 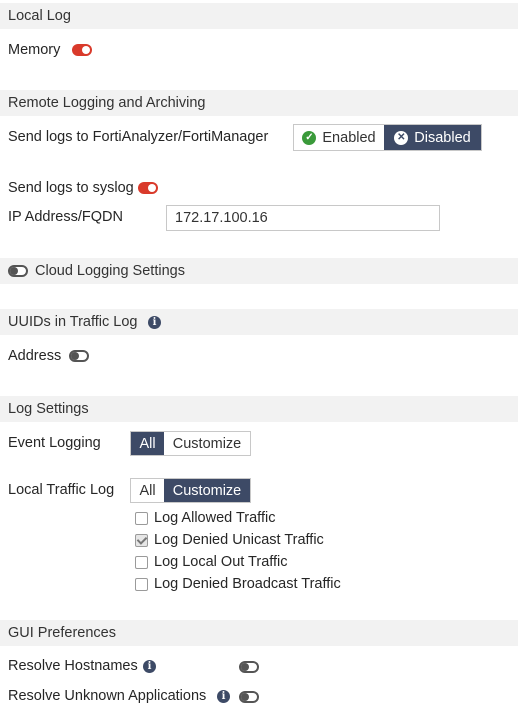 What do you see at coordinates (54, 443) in the screenshot?
I see `event-logging-label: Event Logging` at bounding box center [54, 443].